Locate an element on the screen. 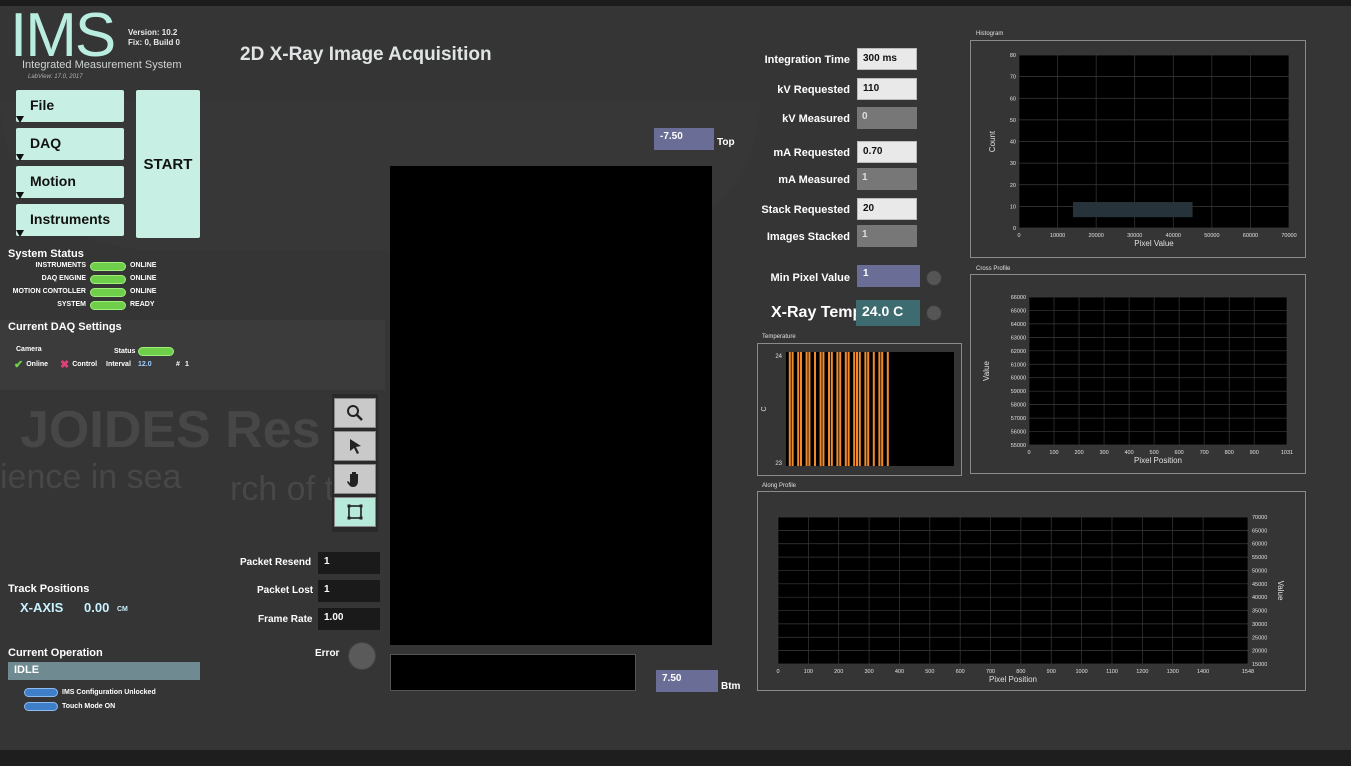 The height and width of the screenshot is (766, 1351). status-label: INSTRUMENTS is located at coordinates (60, 265).